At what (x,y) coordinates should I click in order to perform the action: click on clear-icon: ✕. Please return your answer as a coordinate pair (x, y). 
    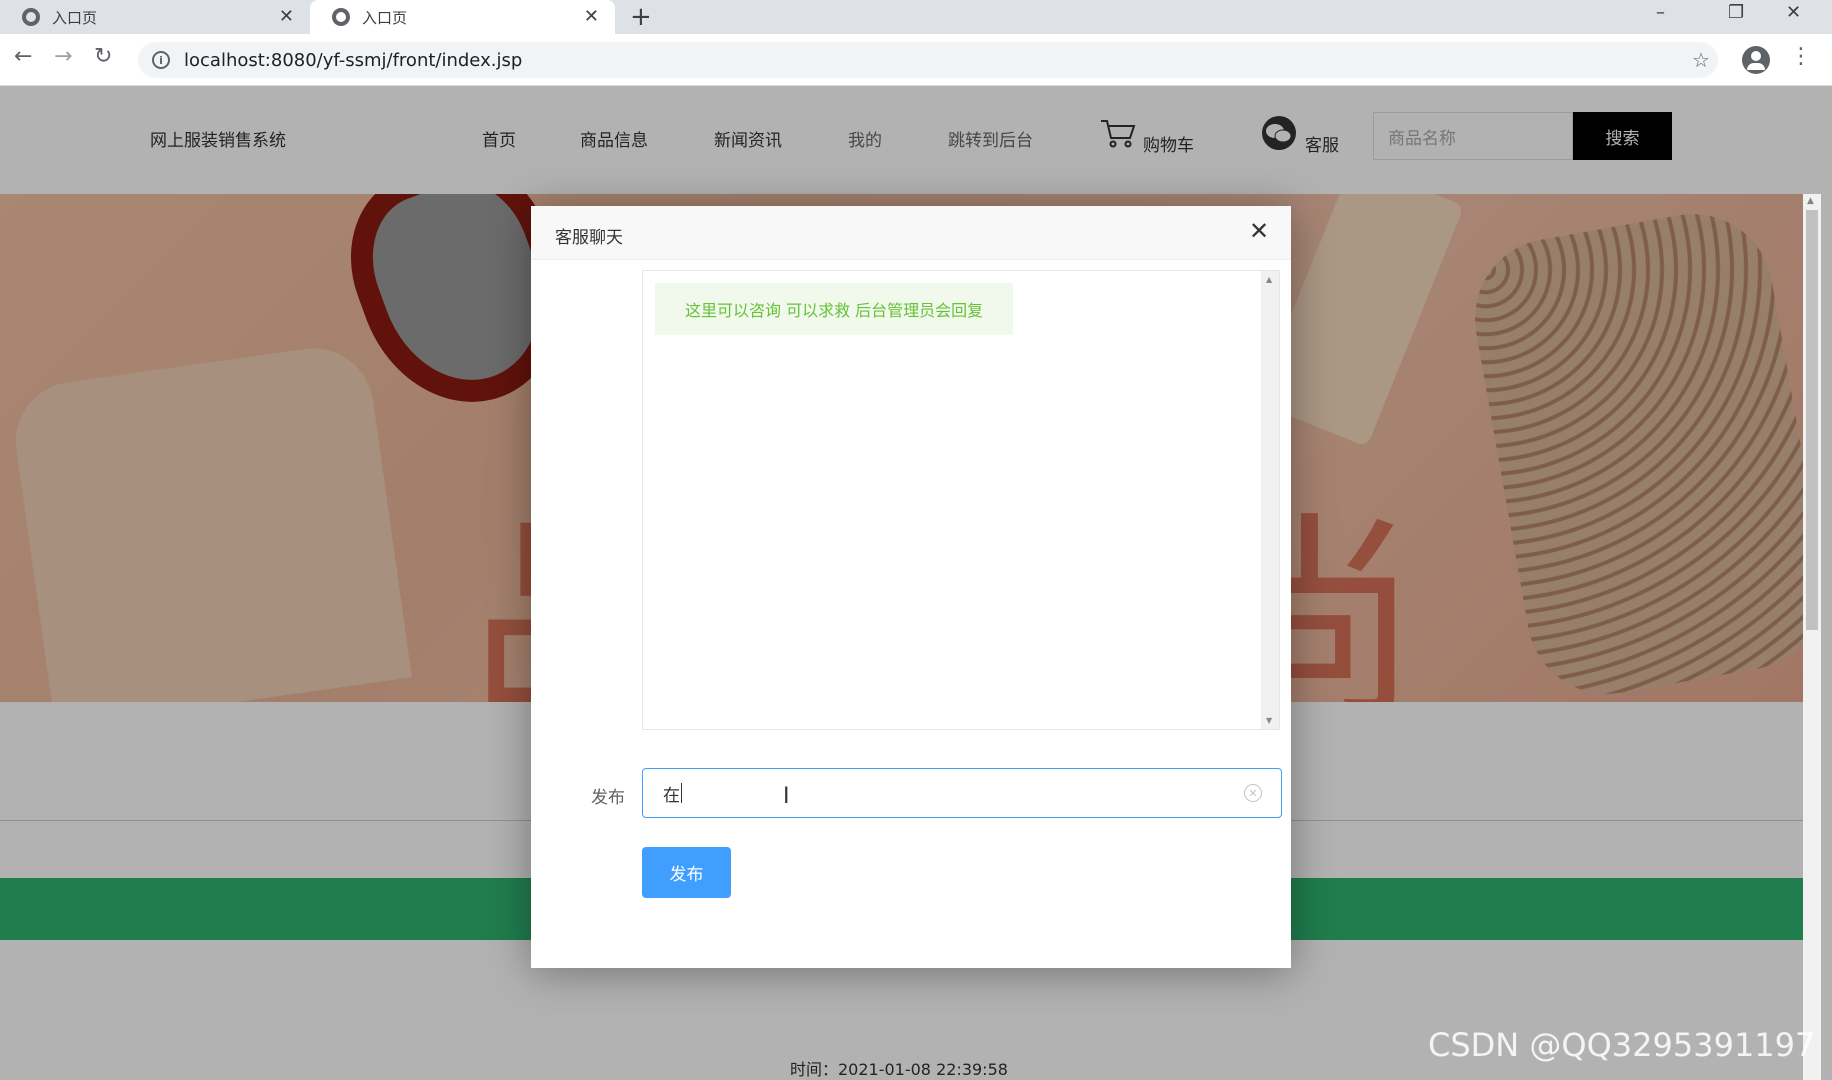
    Looking at the image, I should click on (1253, 793).